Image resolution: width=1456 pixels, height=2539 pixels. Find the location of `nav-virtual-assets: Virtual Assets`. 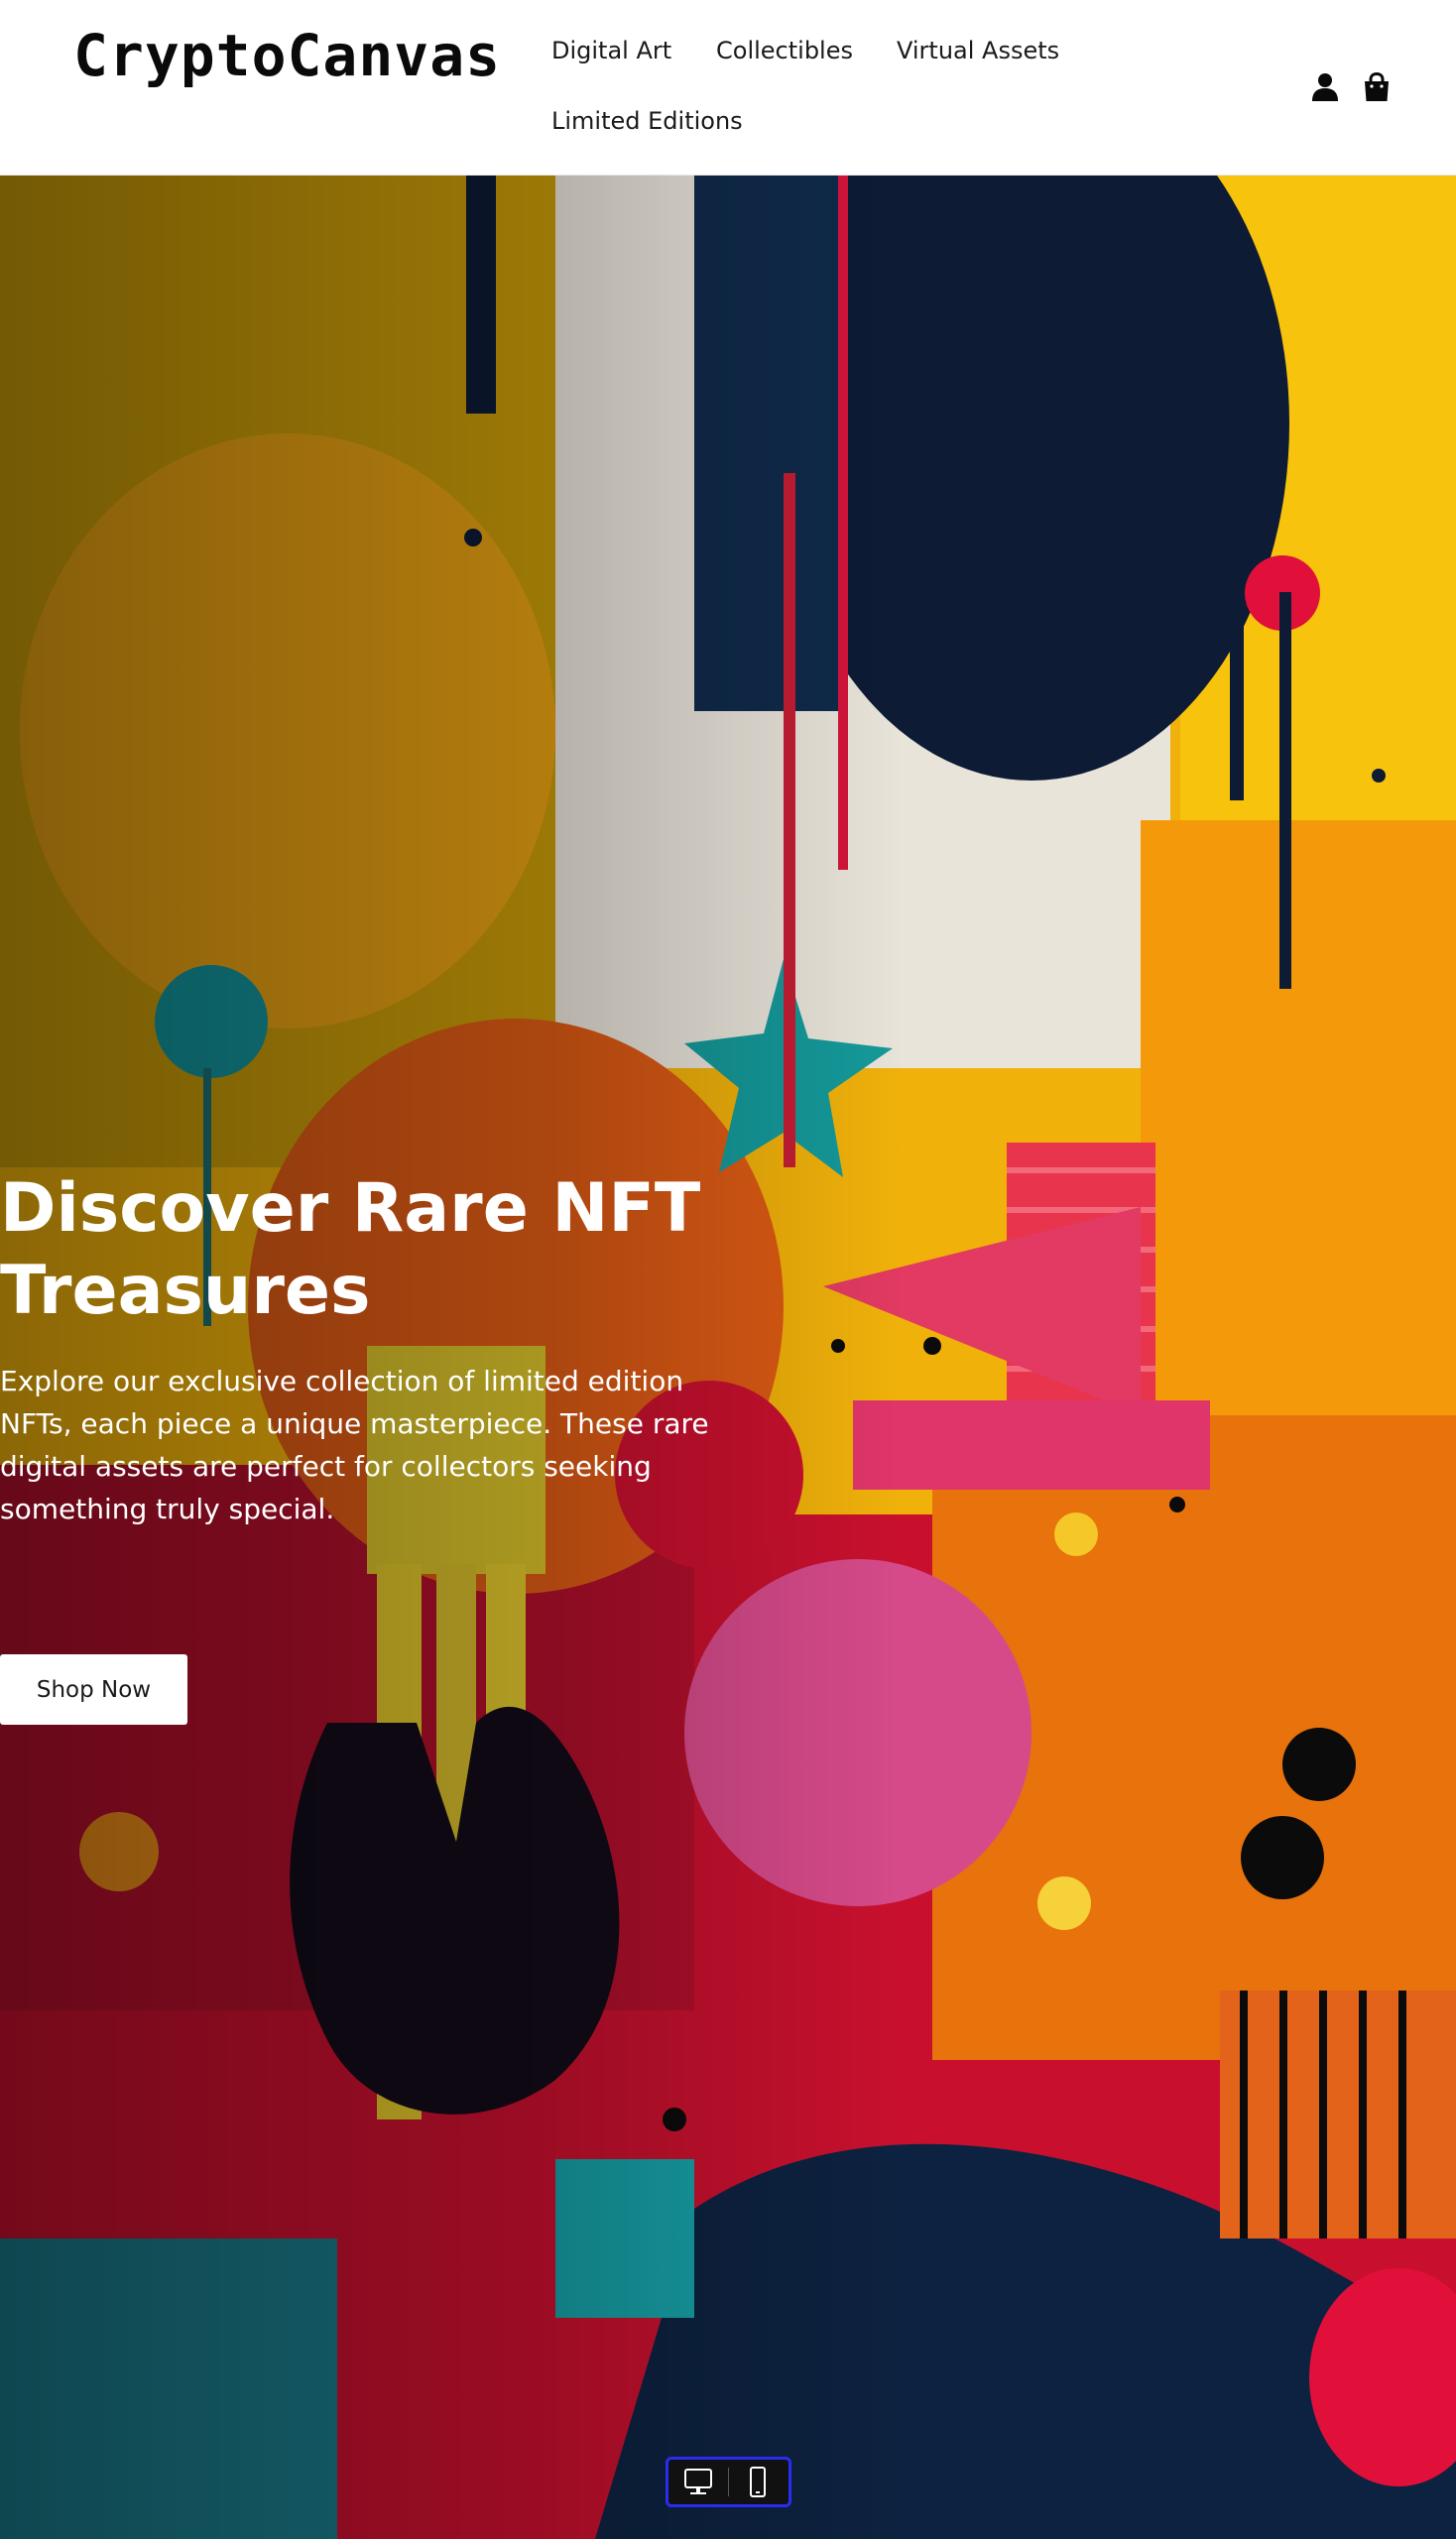

nav-virtual-assets: Virtual Assets is located at coordinates (978, 51).